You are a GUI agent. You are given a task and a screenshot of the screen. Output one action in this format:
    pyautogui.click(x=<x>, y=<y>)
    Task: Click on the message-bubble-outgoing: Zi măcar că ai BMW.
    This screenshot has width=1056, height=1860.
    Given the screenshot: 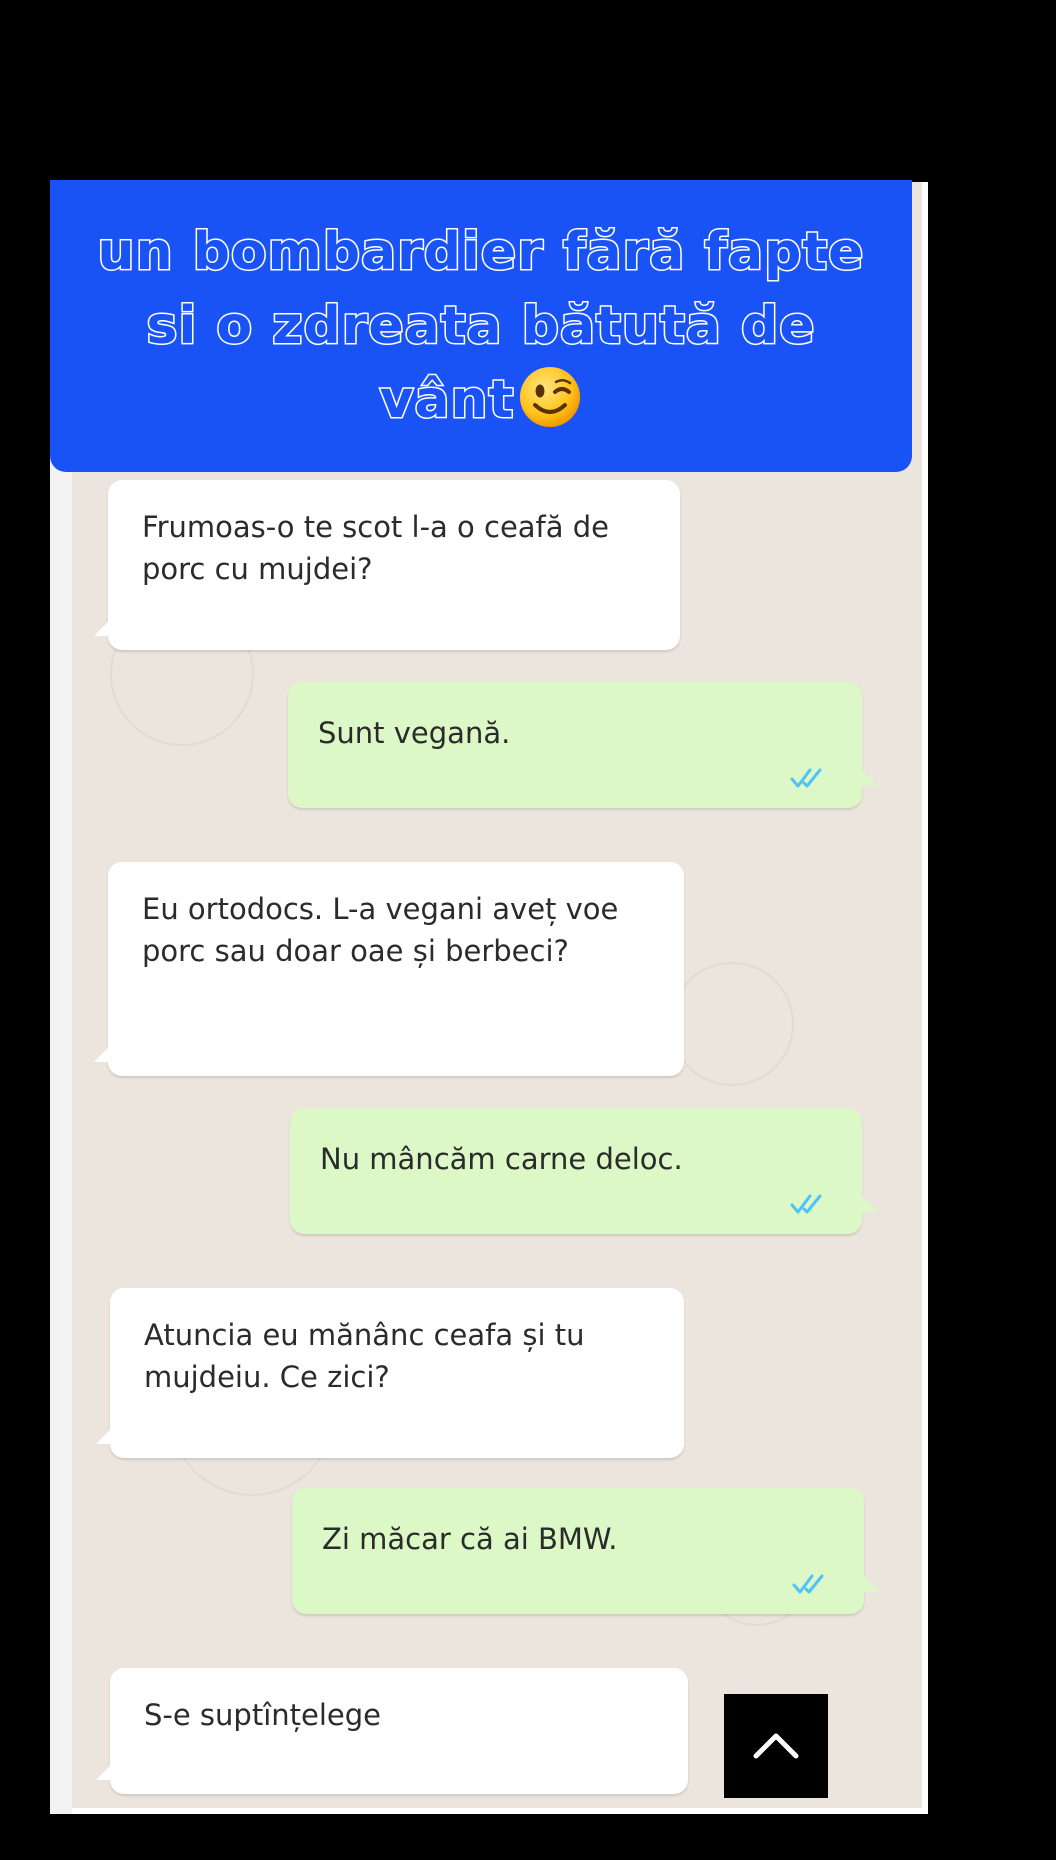 What is the action you would take?
    pyautogui.click(x=586, y=1551)
    